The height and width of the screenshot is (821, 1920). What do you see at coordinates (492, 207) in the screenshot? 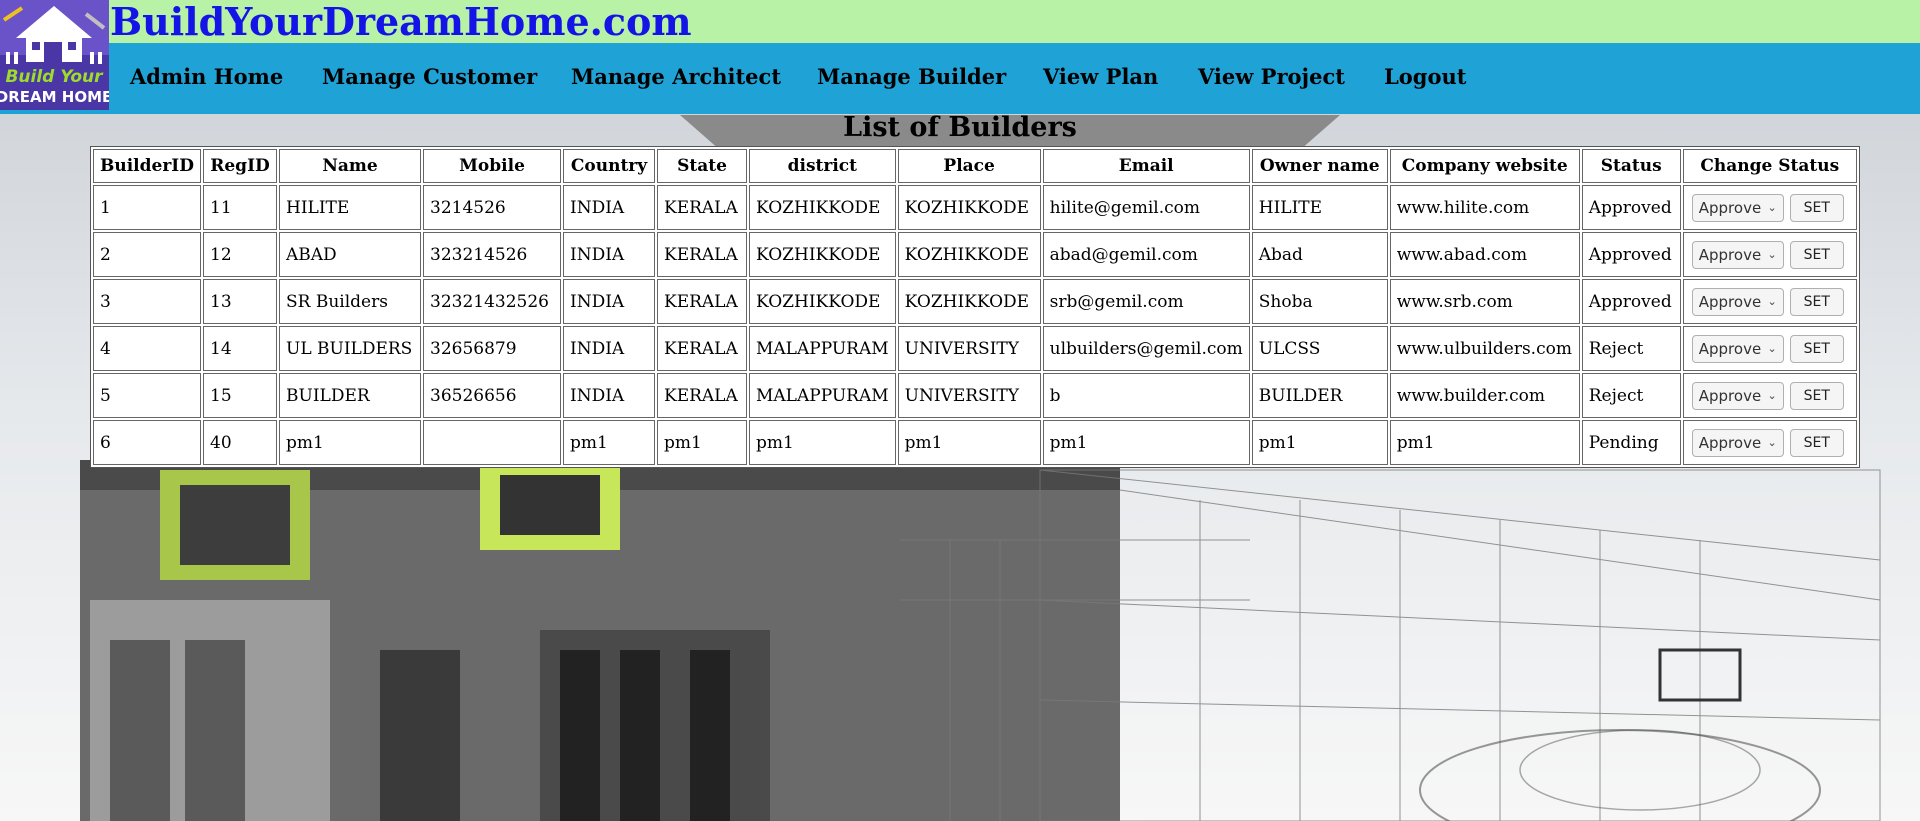
I see `cell-mobile: 3214526` at bounding box center [492, 207].